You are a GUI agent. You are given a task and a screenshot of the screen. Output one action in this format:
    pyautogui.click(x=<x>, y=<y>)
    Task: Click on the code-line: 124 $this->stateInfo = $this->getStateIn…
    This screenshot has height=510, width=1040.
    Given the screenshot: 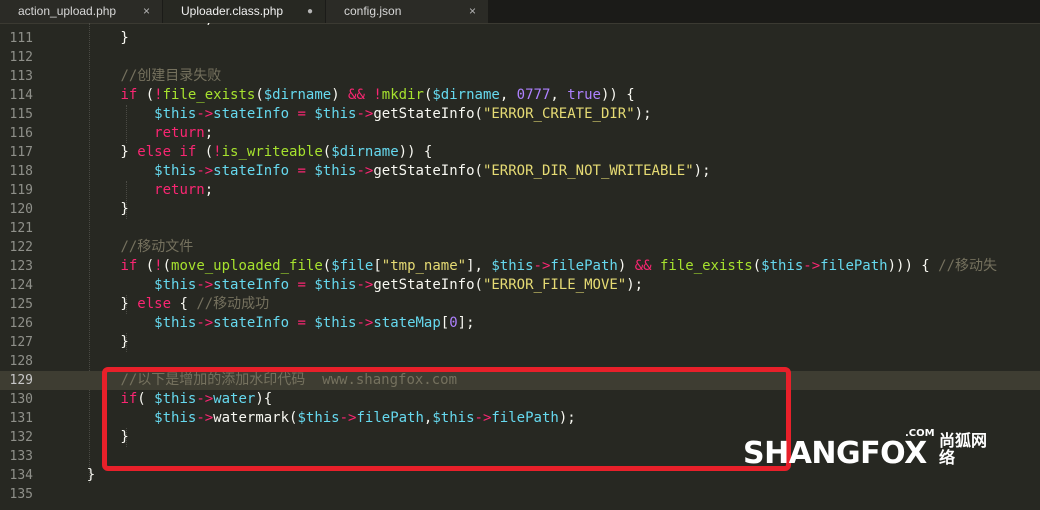 What is the action you would take?
    pyautogui.click(x=520, y=285)
    